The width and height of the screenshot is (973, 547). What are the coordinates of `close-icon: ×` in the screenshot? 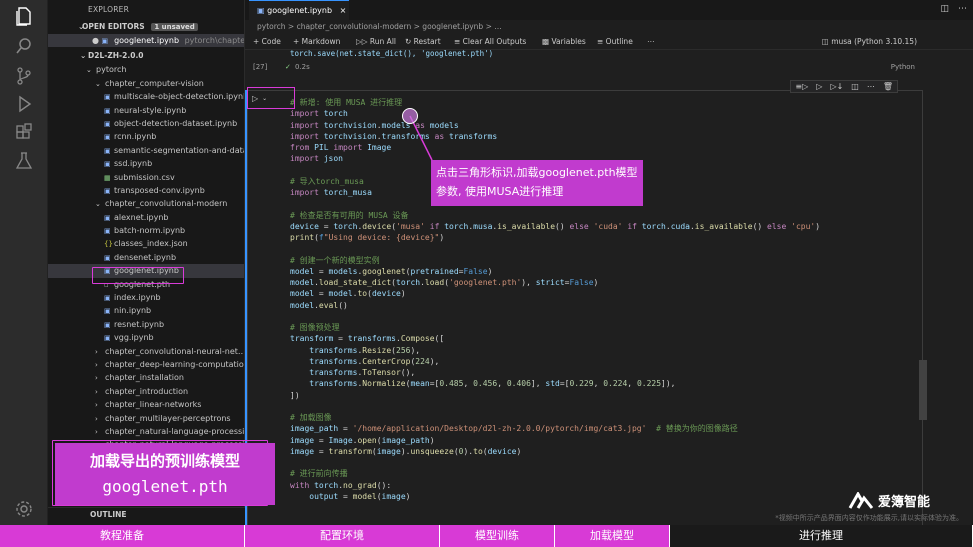 It's located at (343, 10).